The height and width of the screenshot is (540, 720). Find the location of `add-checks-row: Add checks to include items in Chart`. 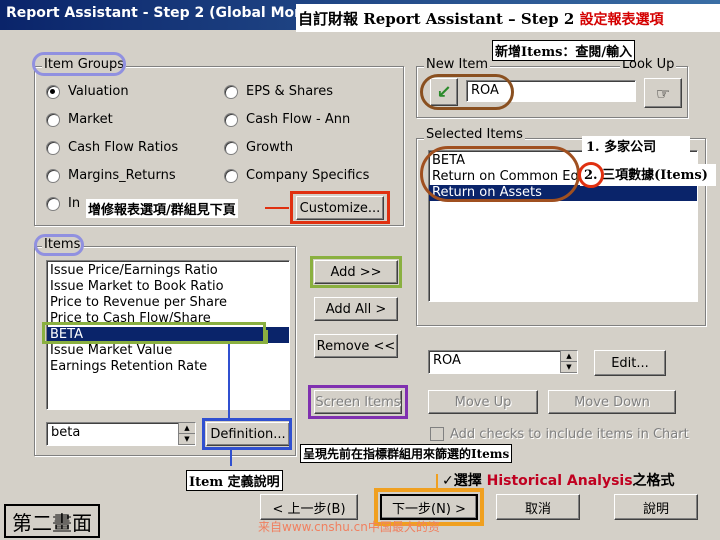

add-checks-row: Add checks to include items in Chart is located at coordinates (570, 434).